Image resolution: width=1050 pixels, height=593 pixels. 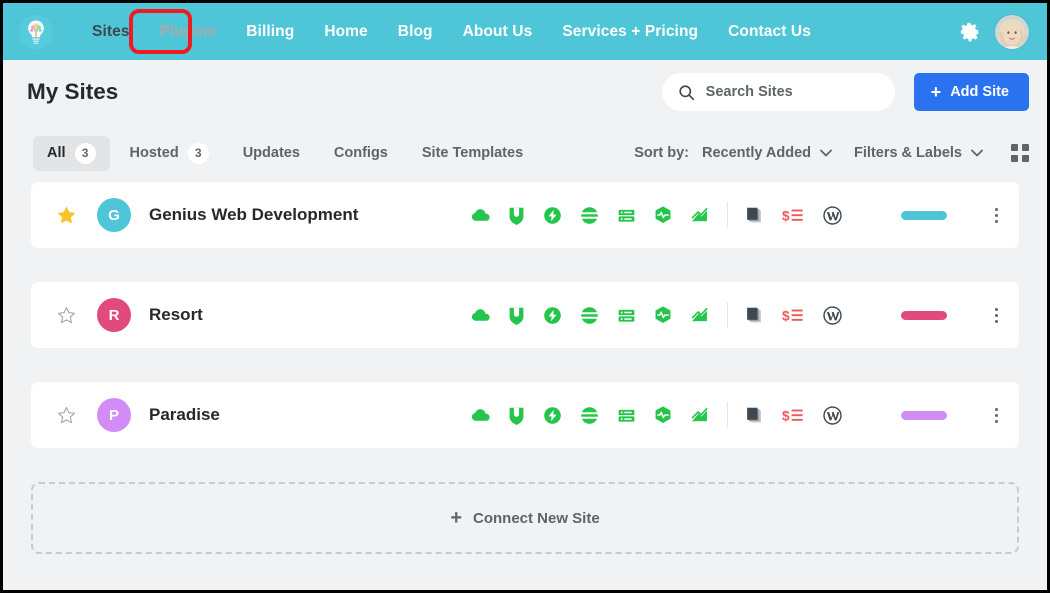 What do you see at coordinates (114, 315) in the screenshot?
I see `avatar: R` at bounding box center [114, 315].